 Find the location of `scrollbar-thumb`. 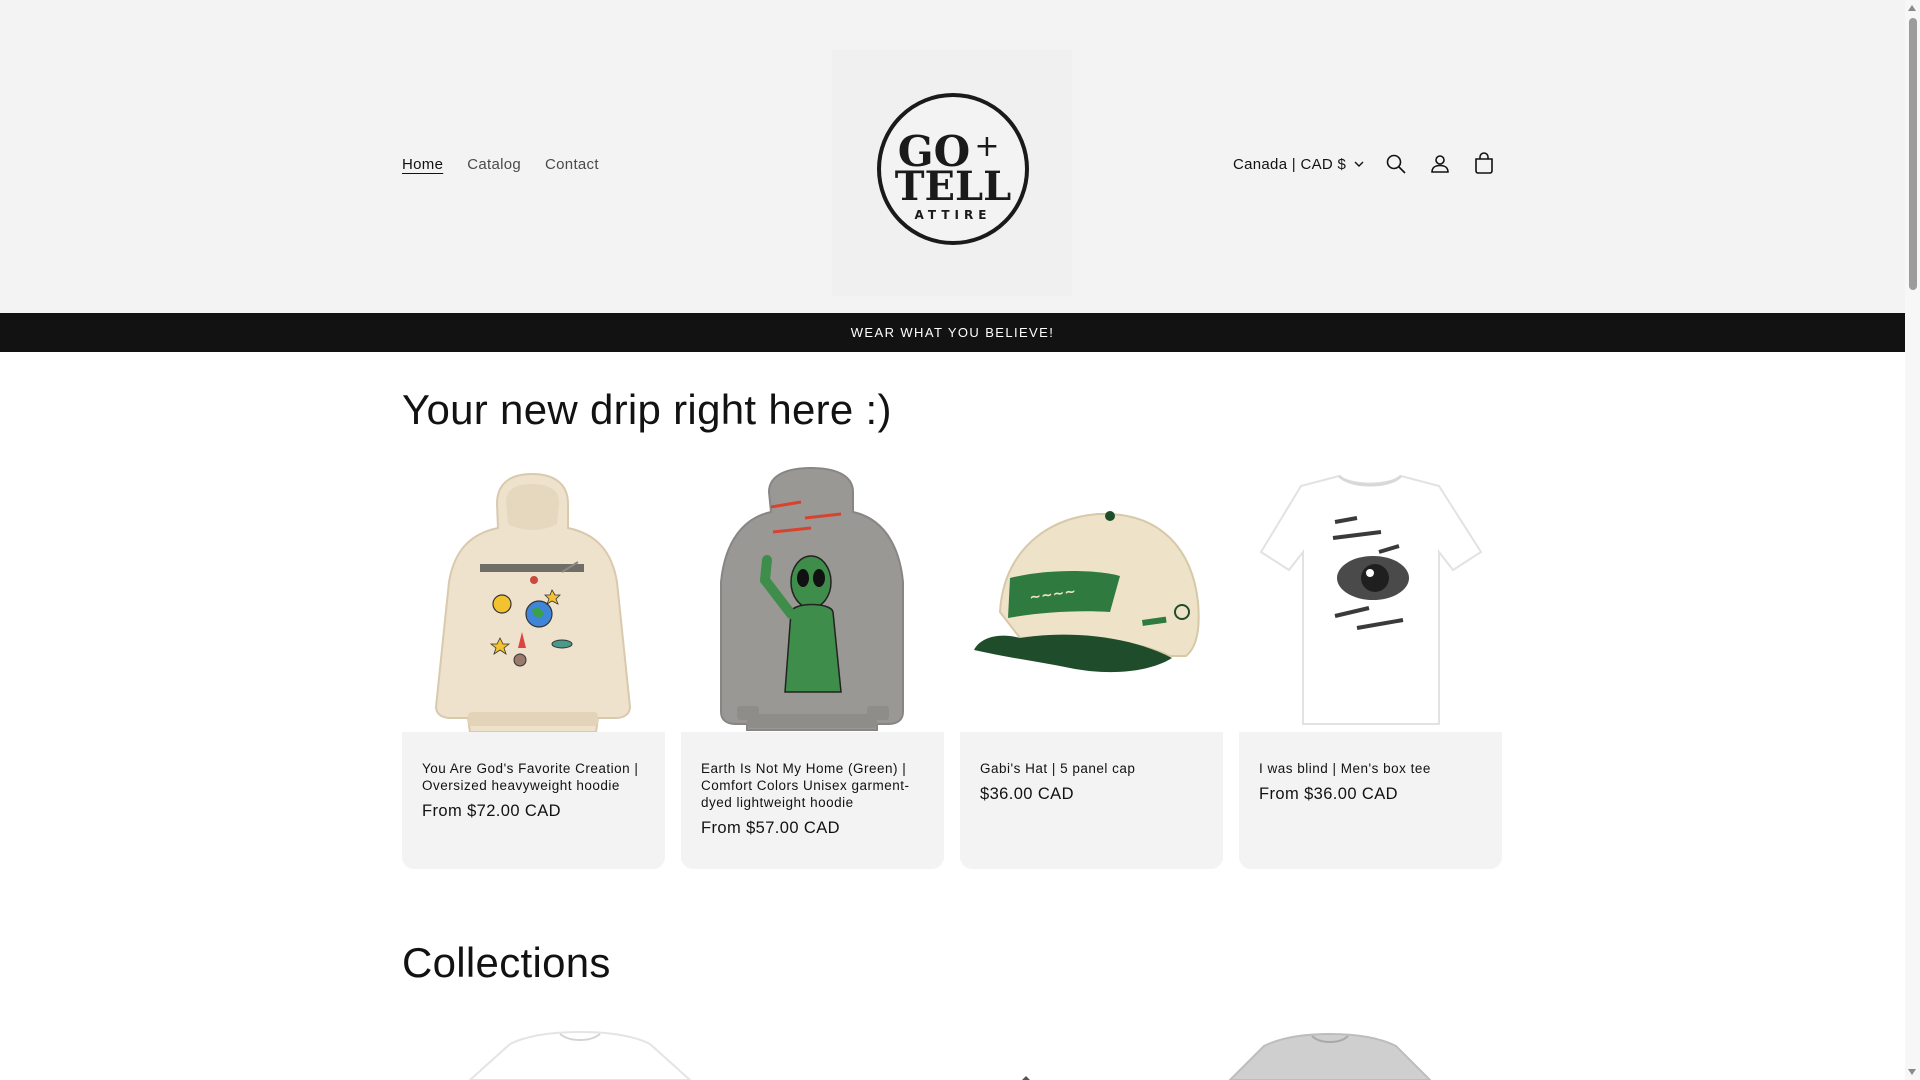

scrollbar-thumb is located at coordinates (1913, 154).